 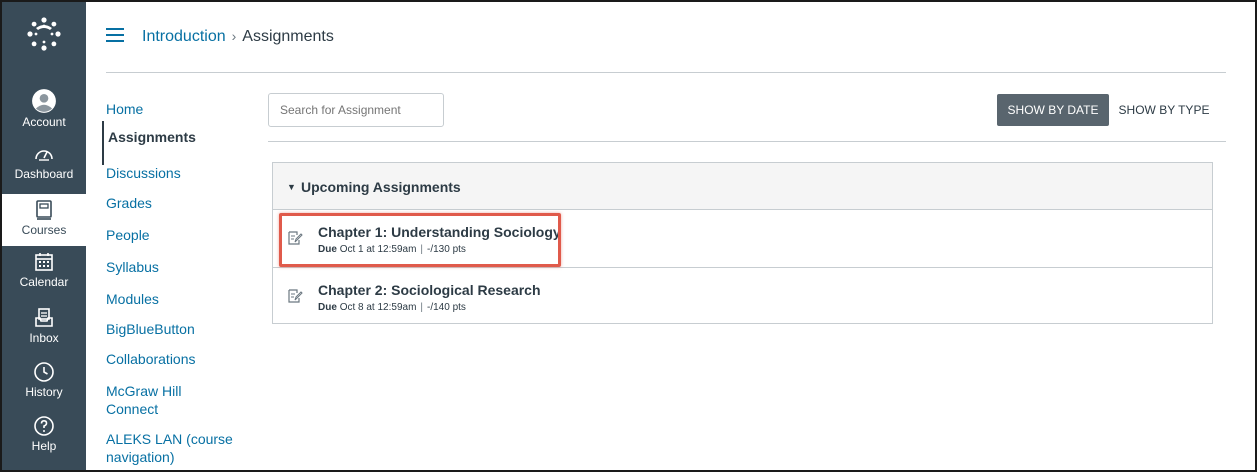 I want to click on global-nav-label: History, so click(x=44, y=392).